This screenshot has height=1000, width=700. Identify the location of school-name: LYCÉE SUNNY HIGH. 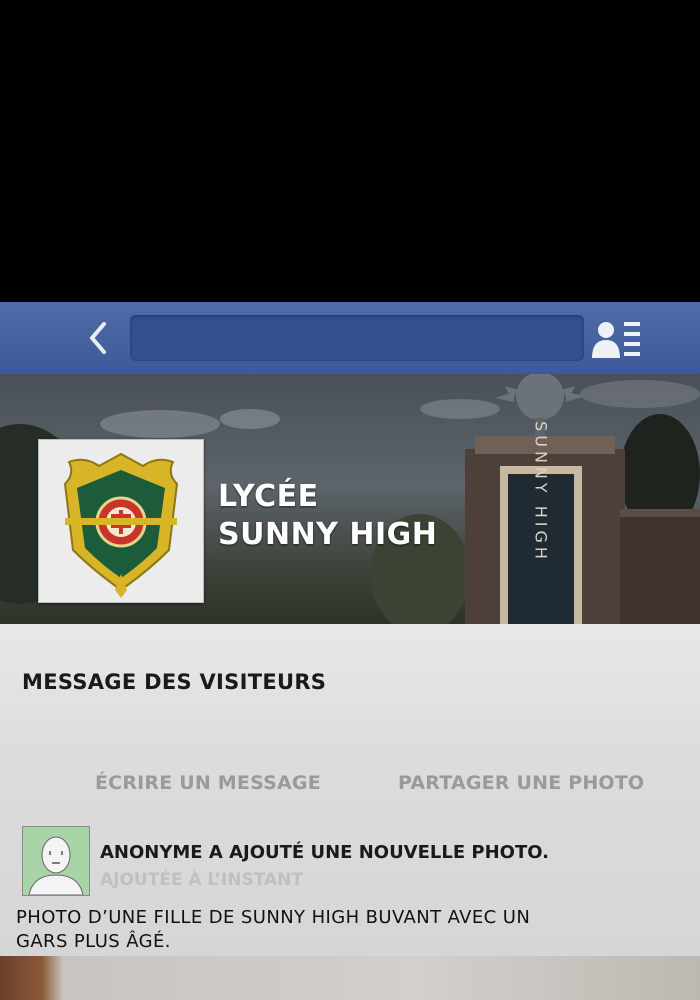
(327, 516).